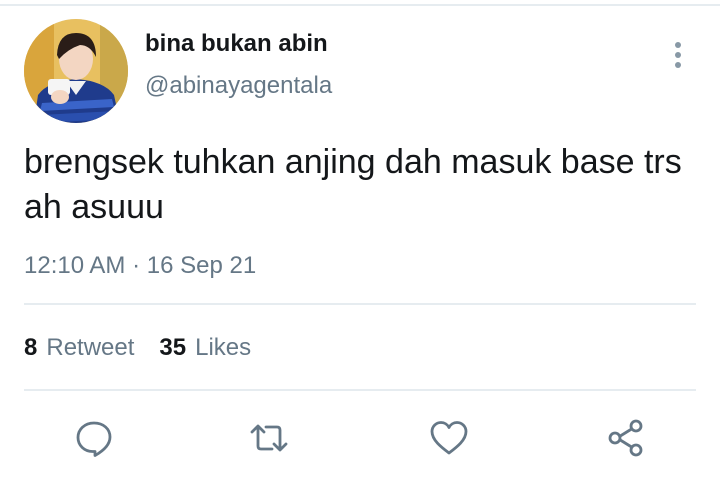  What do you see at coordinates (173, 347) in the screenshot?
I see `likes-count: 35` at bounding box center [173, 347].